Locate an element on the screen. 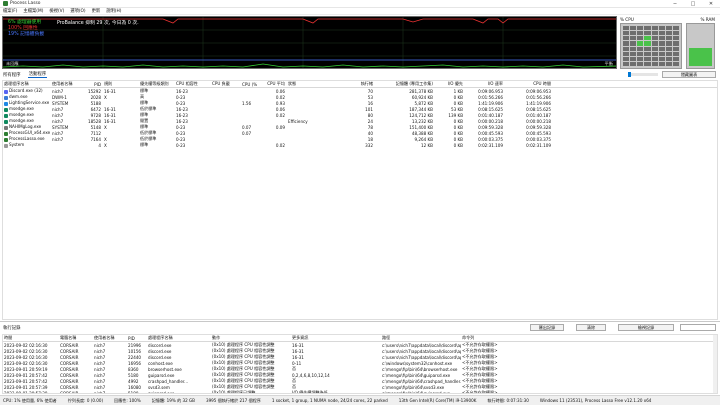 Image resolution: width=720 pixels, height=405 pixels. status-cpu-model: 13th Gen Intel(R) Core(TM) i9-13900K is located at coordinates (437, 400).